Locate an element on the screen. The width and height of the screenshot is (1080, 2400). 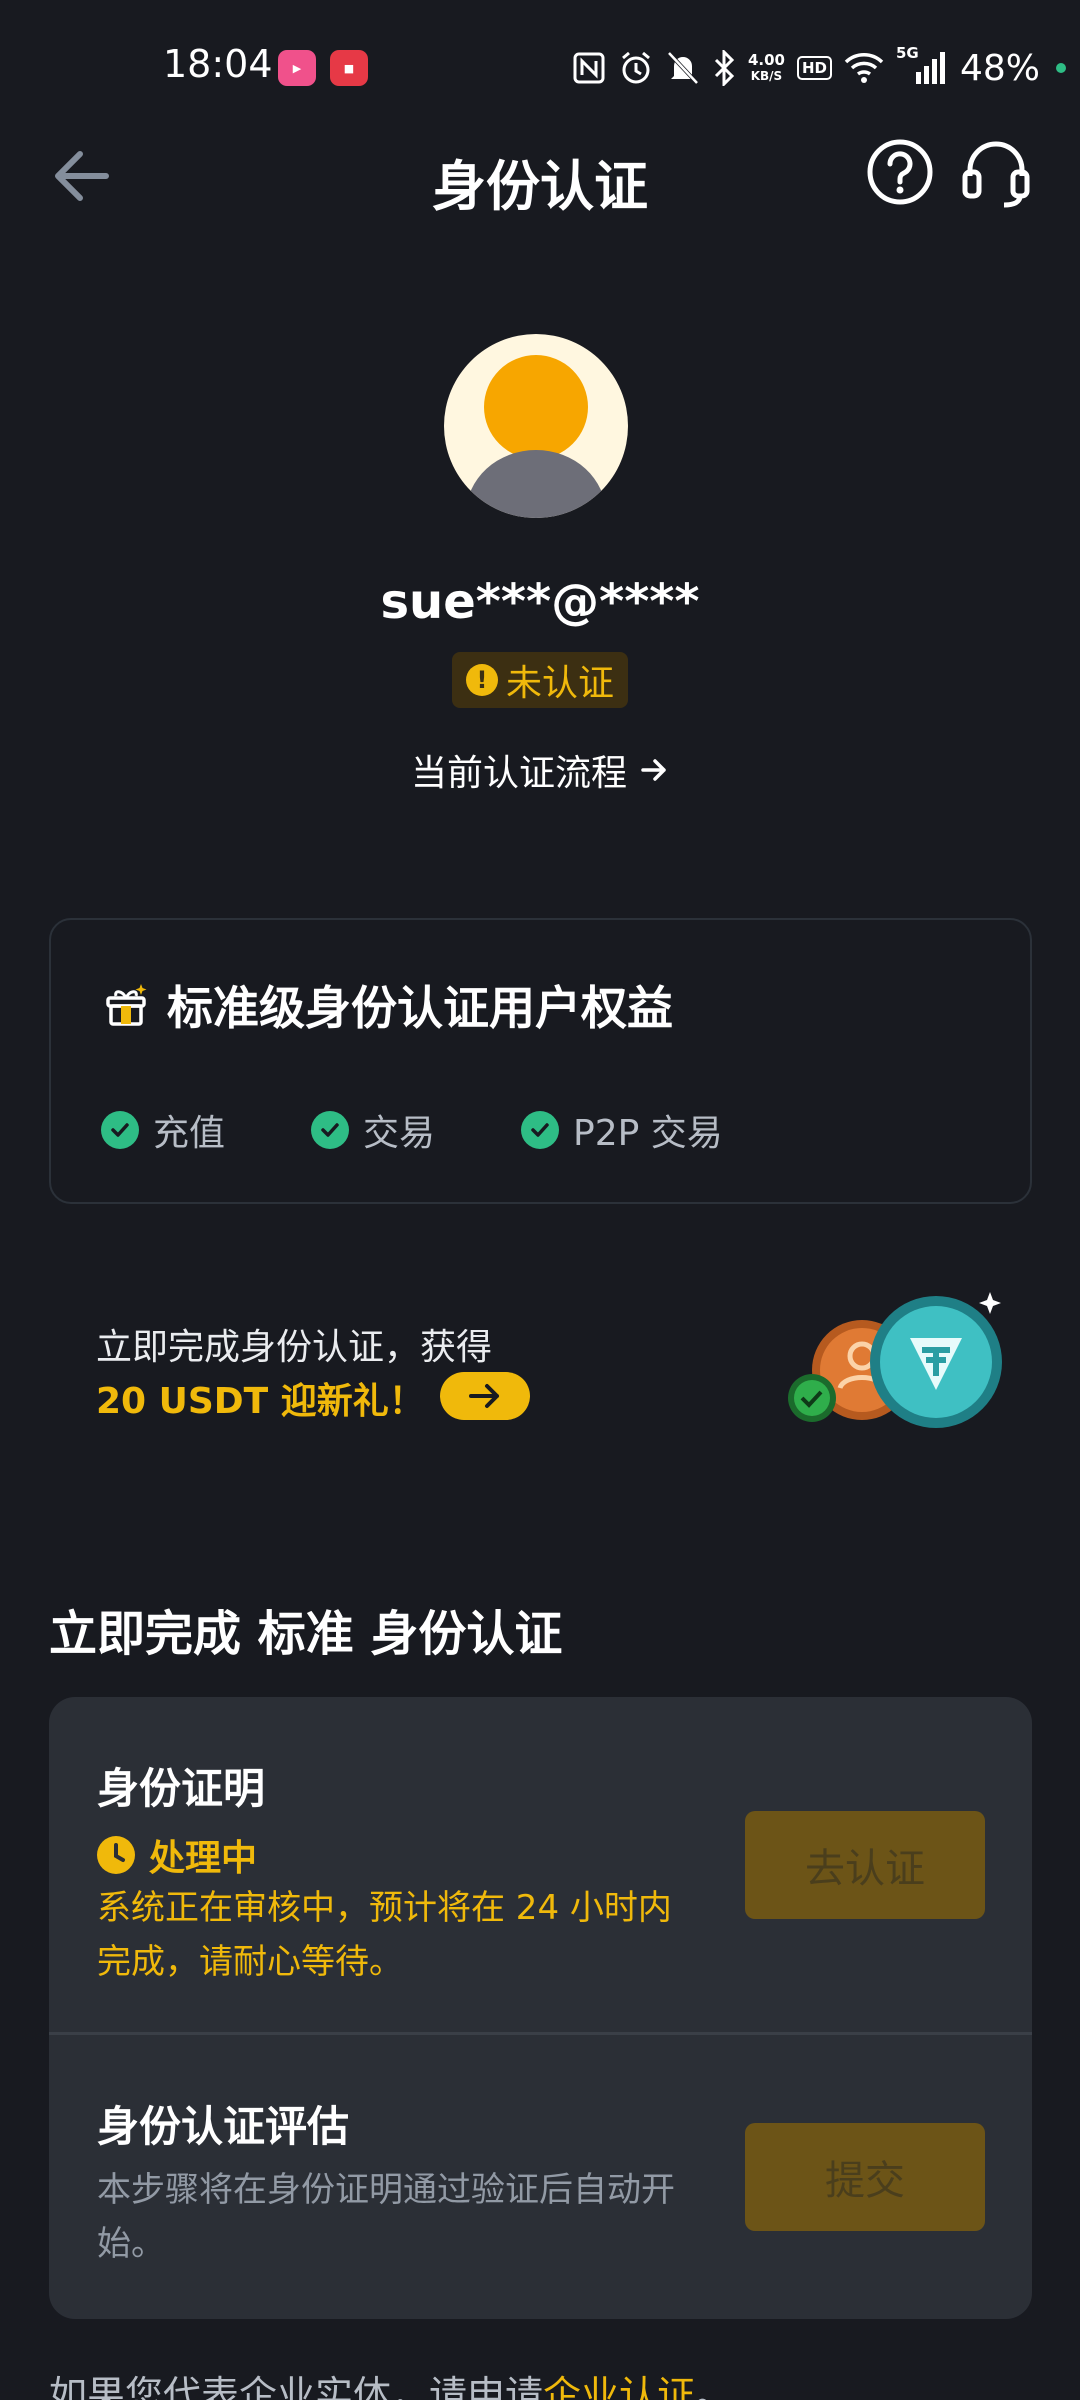
user-avatar-icon is located at coordinates (536, 436).